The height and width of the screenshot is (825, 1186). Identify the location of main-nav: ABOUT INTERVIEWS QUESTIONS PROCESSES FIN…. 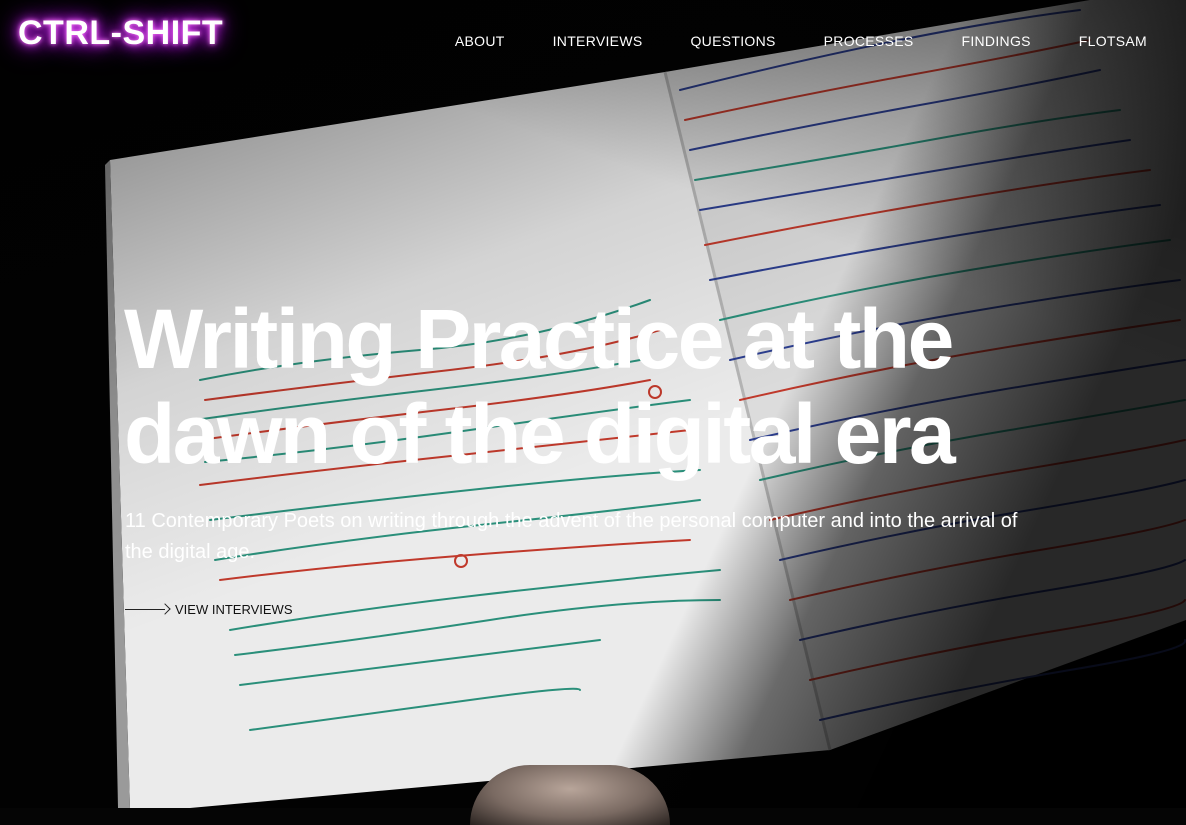
(801, 42).